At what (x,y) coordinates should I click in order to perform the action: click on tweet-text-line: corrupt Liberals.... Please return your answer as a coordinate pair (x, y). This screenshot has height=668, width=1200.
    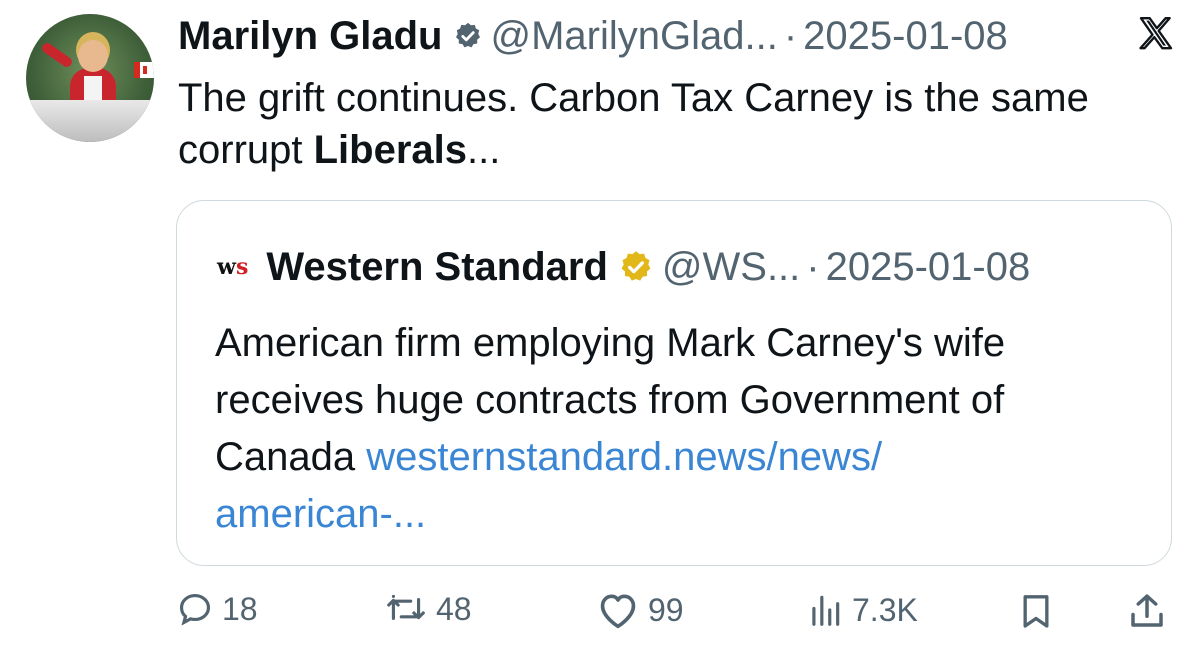
    Looking at the image, I should click on (339, 150).